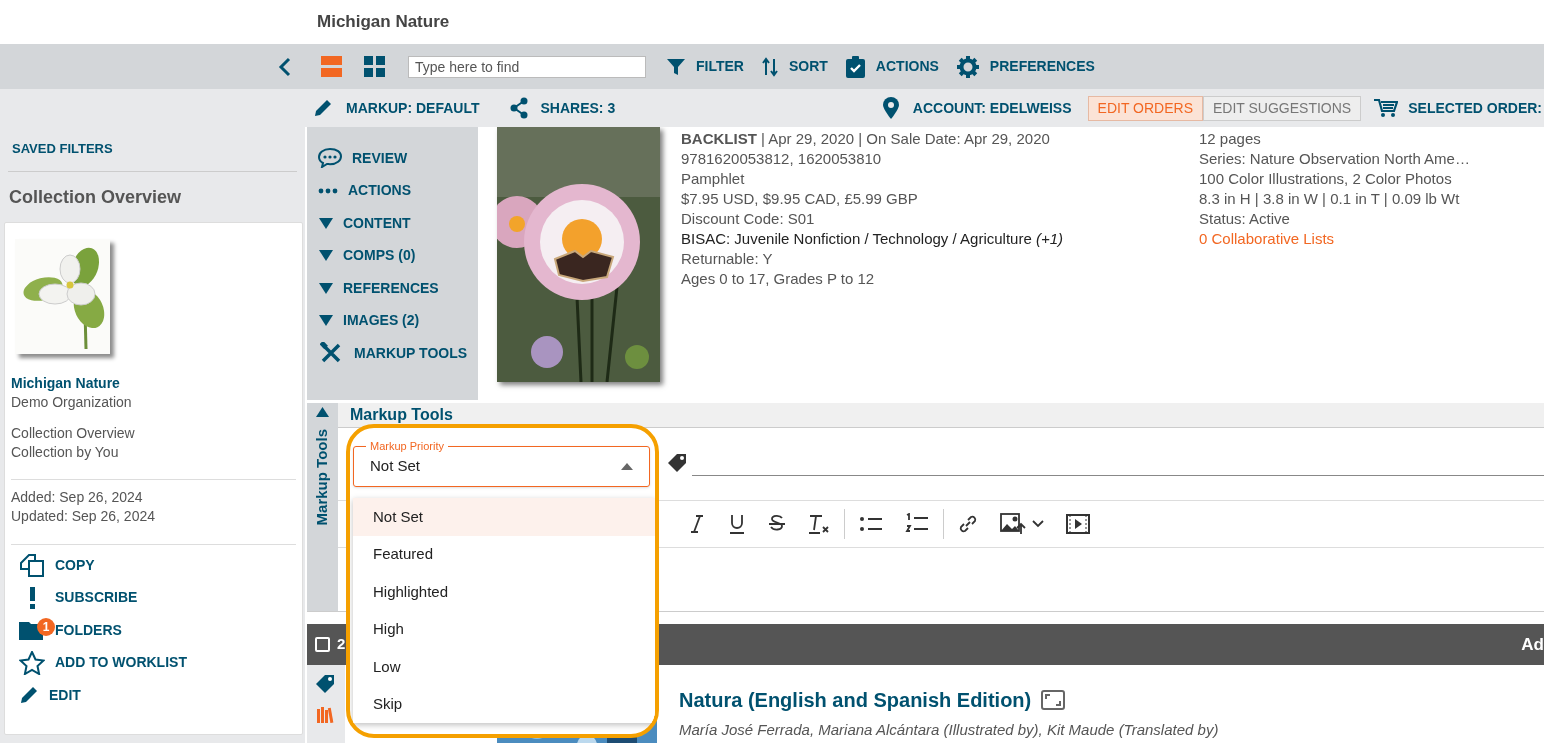  I want to click on nav-item: CONTENT, so click(392, 223).